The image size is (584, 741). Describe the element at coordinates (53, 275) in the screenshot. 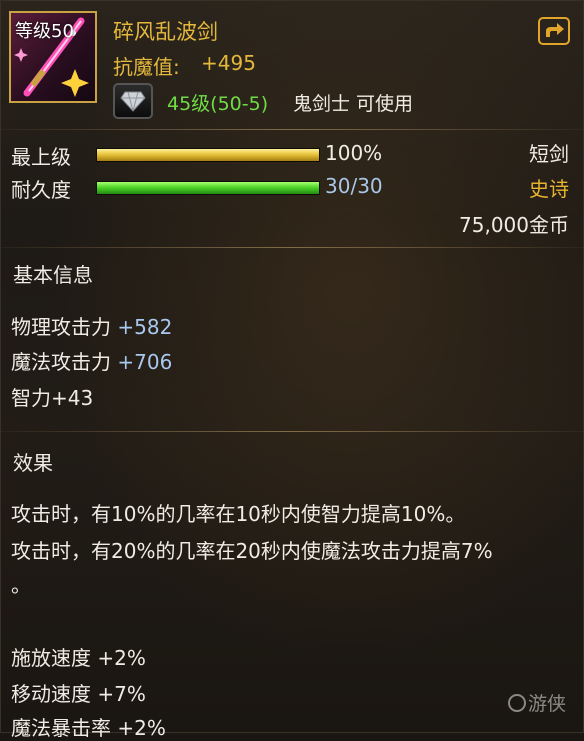

I see `basic-info-title: 基本信息` at that location.